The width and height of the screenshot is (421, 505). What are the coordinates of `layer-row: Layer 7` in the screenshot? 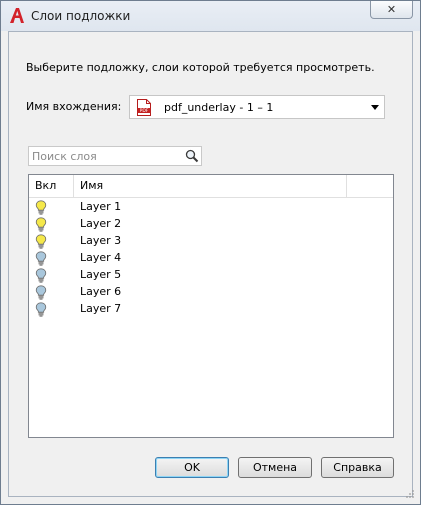 It's located at (211, 309).